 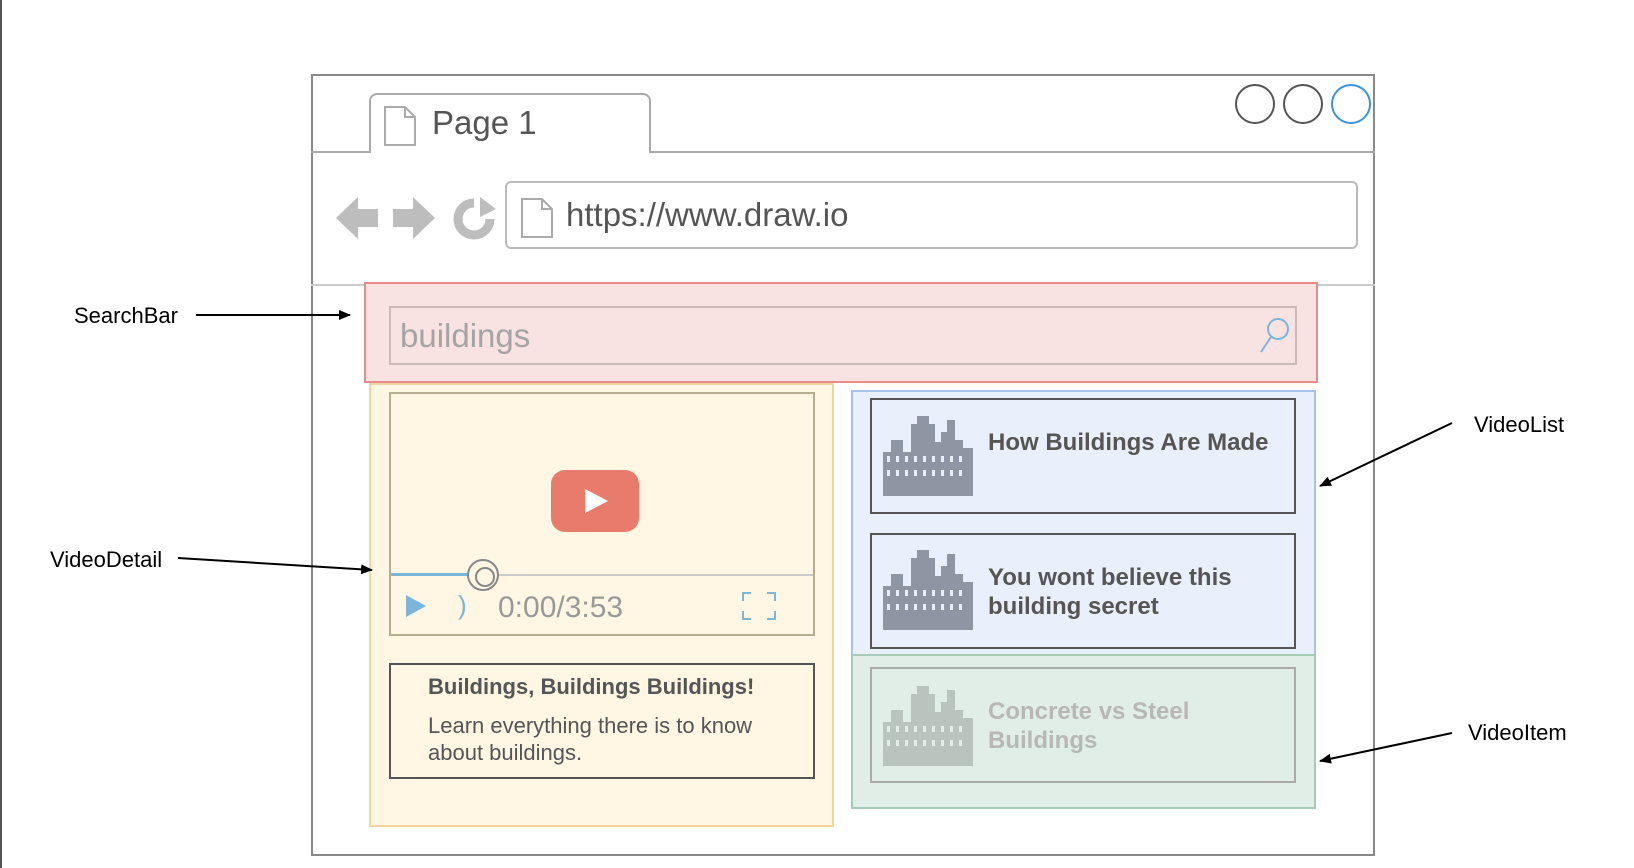 I want to click on progress-fill, so click(x=432, y=574).